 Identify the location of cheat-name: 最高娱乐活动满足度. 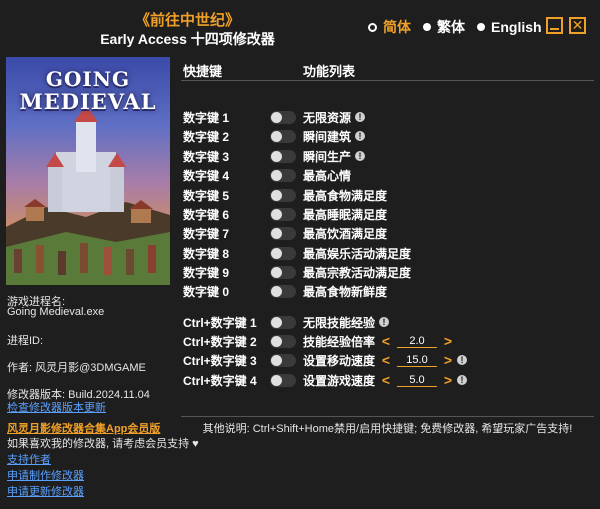
(357, 253).